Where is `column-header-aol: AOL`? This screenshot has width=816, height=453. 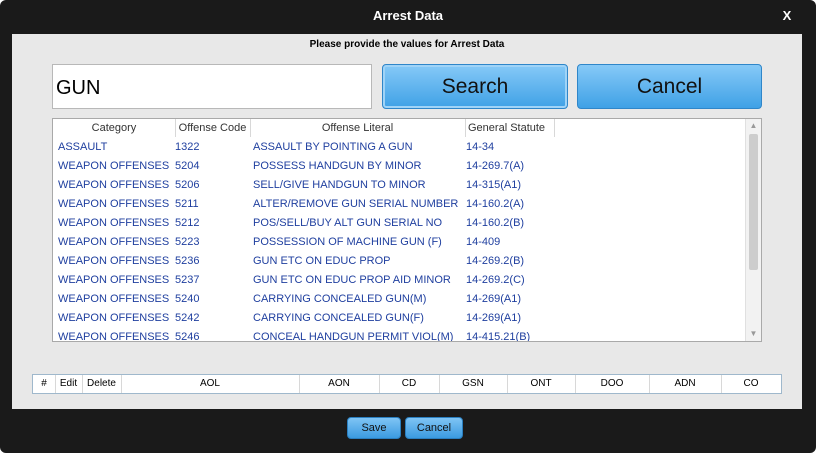 column-header-aol: AOL is located at coordinates (210, 384).